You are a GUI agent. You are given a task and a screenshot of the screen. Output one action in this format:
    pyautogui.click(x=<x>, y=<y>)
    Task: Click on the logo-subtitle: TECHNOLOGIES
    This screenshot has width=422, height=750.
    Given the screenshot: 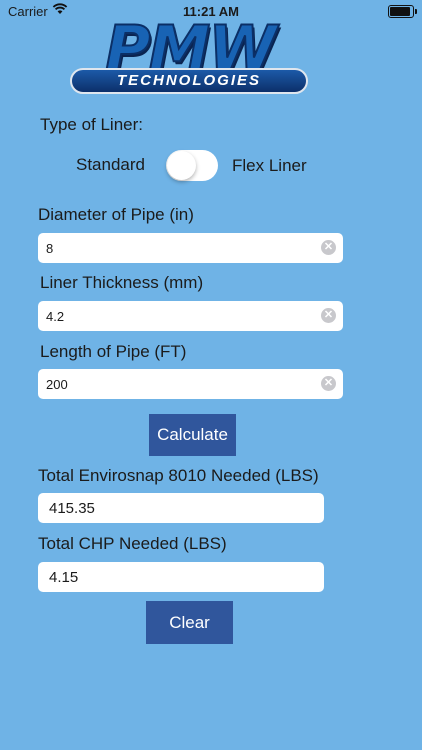 What is the action you would take?
    pyautogui.click(x=189, y=81)
    